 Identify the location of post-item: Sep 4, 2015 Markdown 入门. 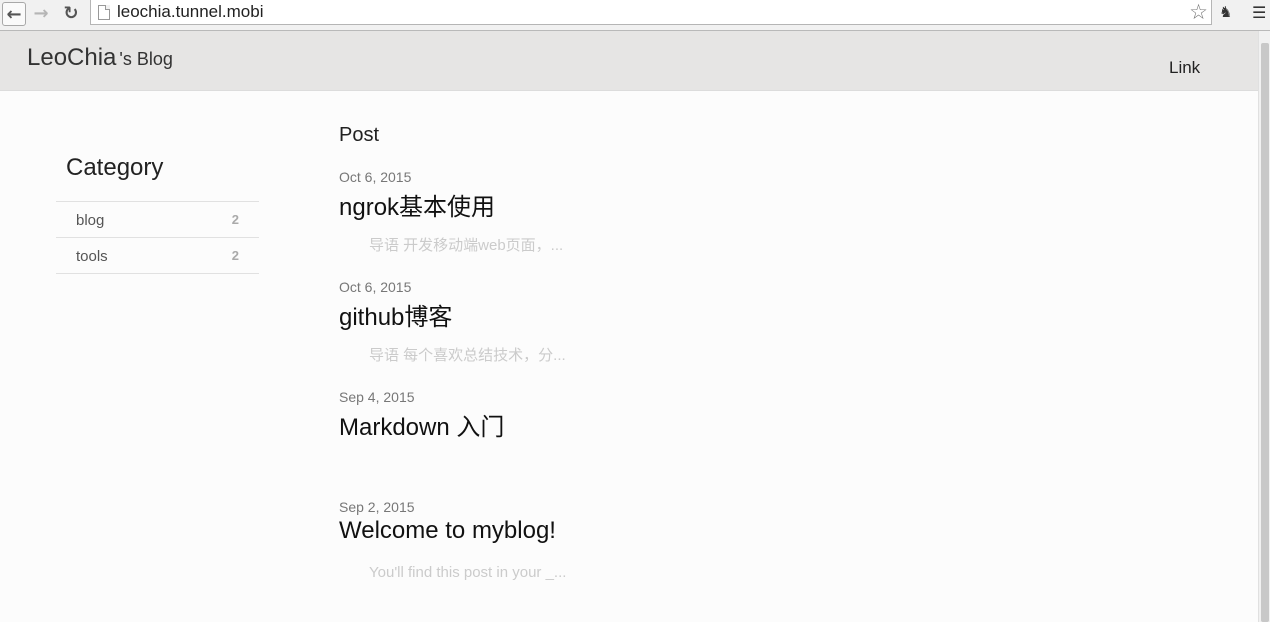
(689, 444).